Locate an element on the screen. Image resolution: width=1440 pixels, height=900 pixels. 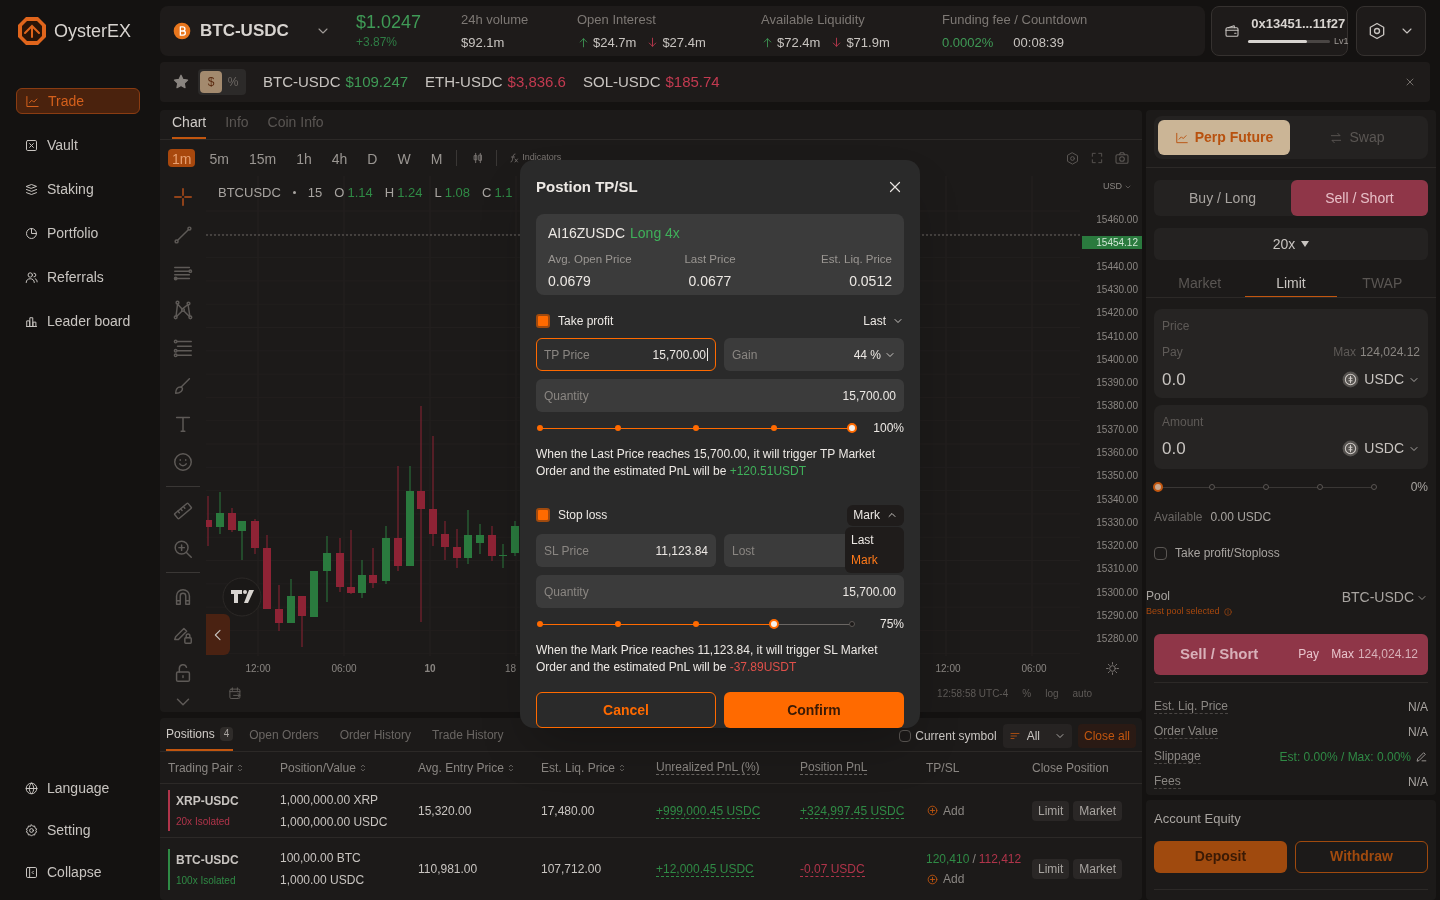
zoom-in-icon is located at coordinates (183, 548).